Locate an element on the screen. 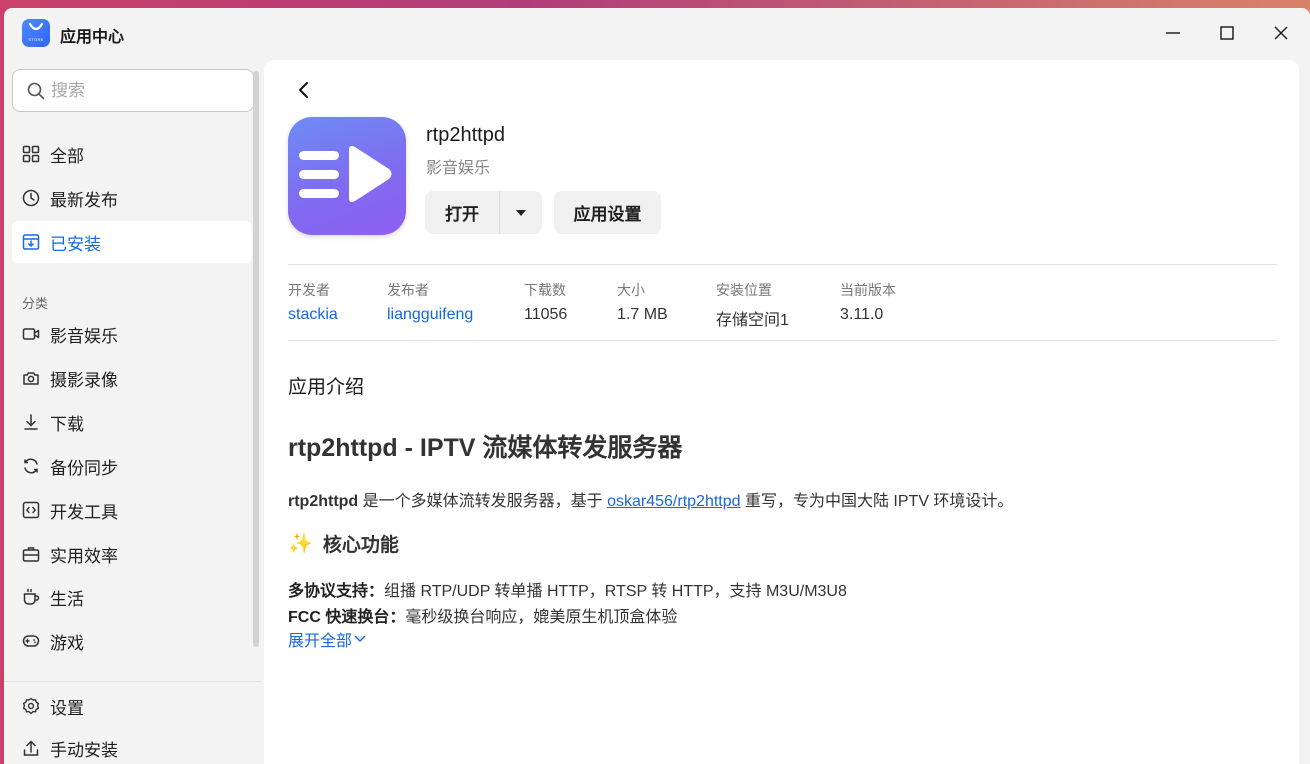  back-button is located at coordinates (304, 90).